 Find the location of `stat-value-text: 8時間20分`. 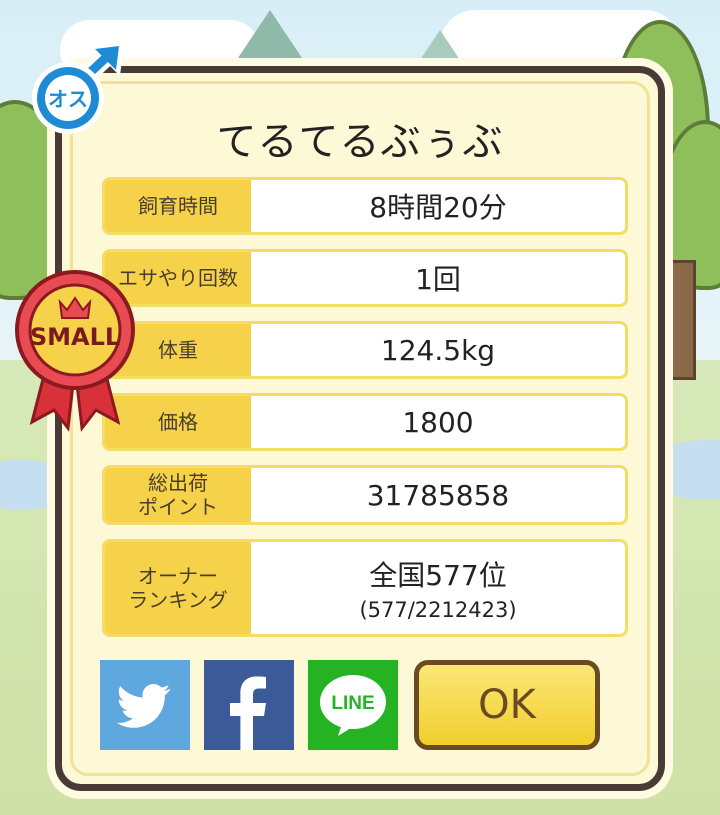

stat-value-text: 8時間20分 is located at coordinates (438, 207).